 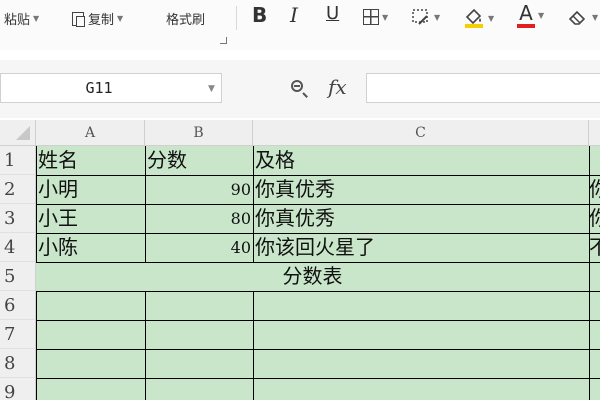 What do you see at coordinates (474, 18) in the screenshot?
I see `paint-bucket-icon` at bounding box center [474, 18].